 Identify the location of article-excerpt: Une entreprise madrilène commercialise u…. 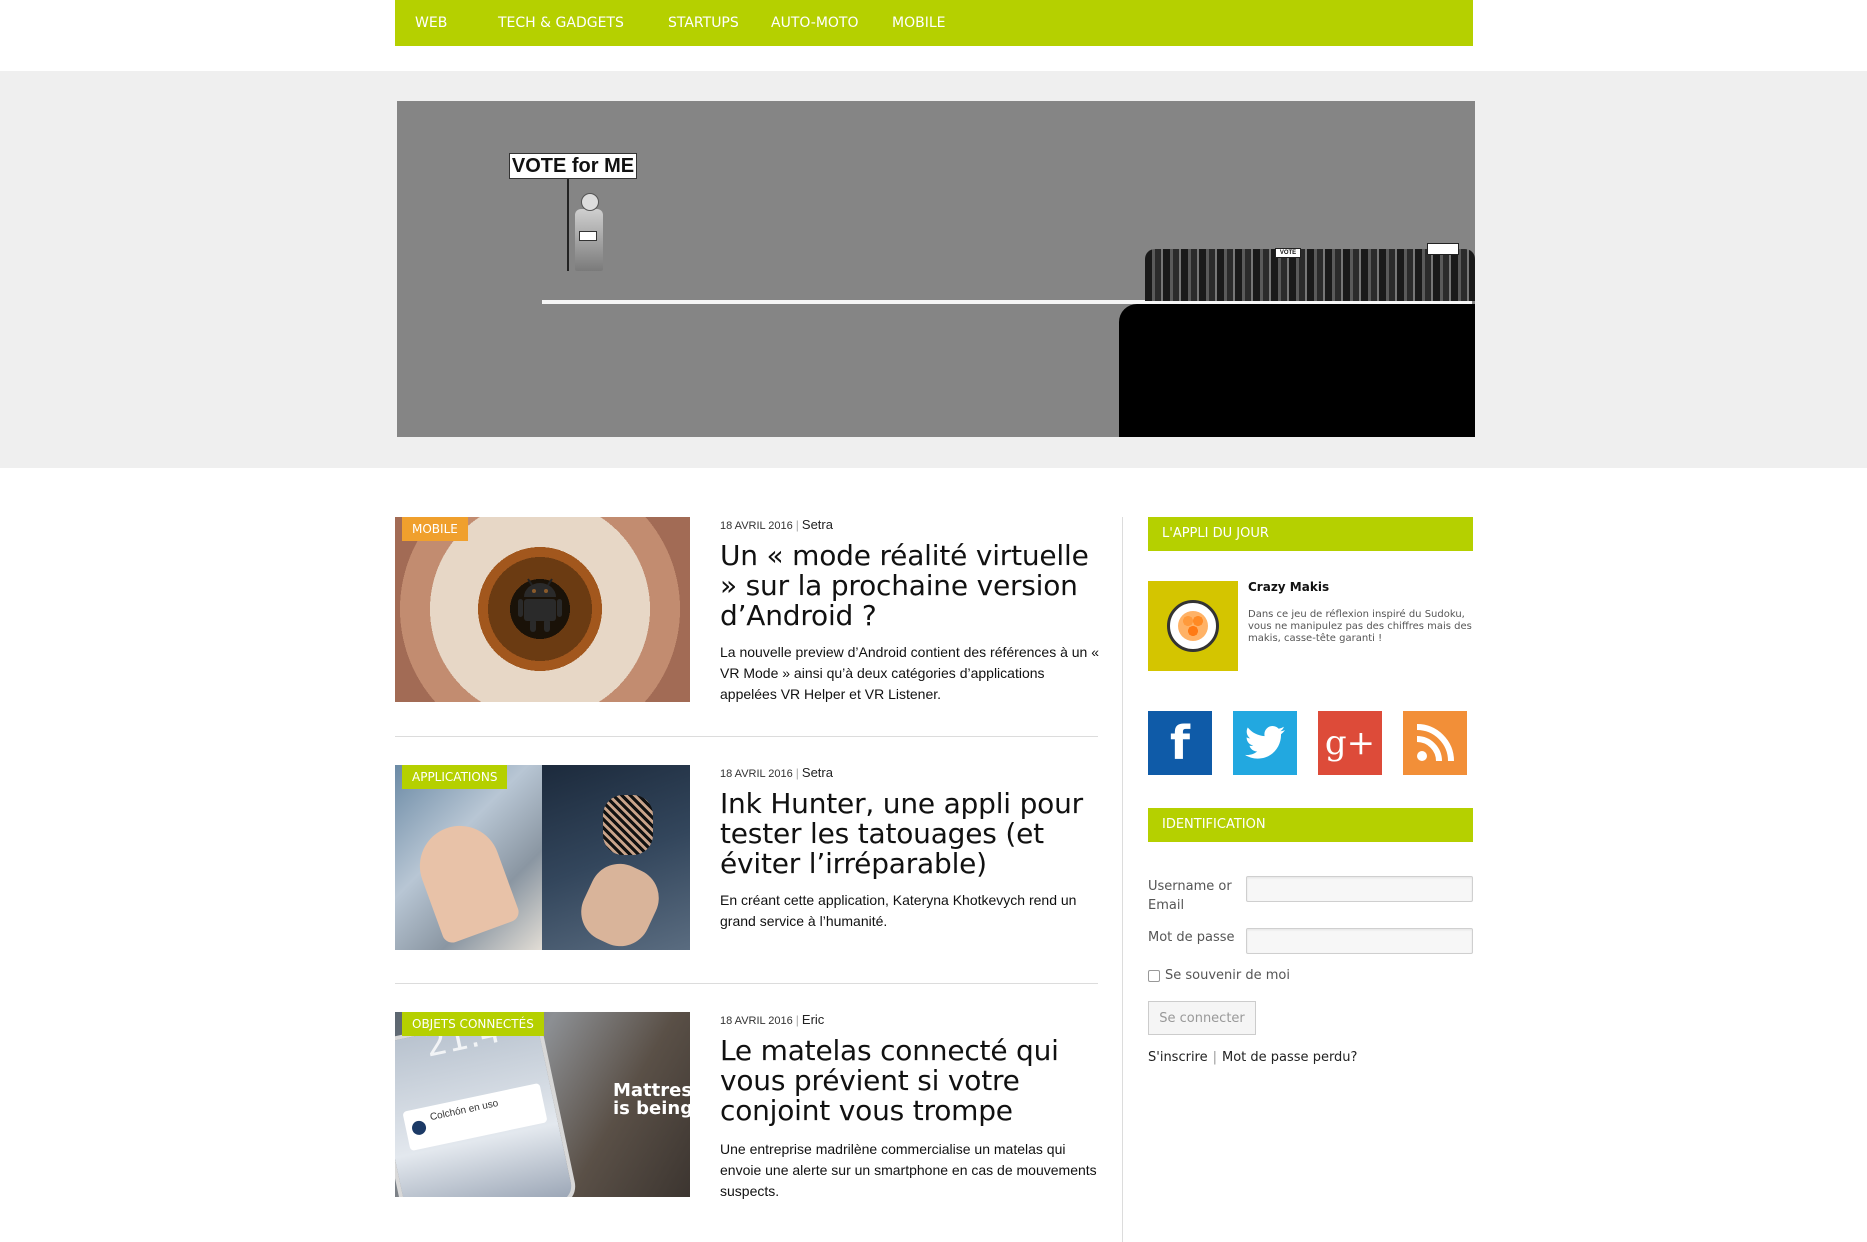
(908, 1170).